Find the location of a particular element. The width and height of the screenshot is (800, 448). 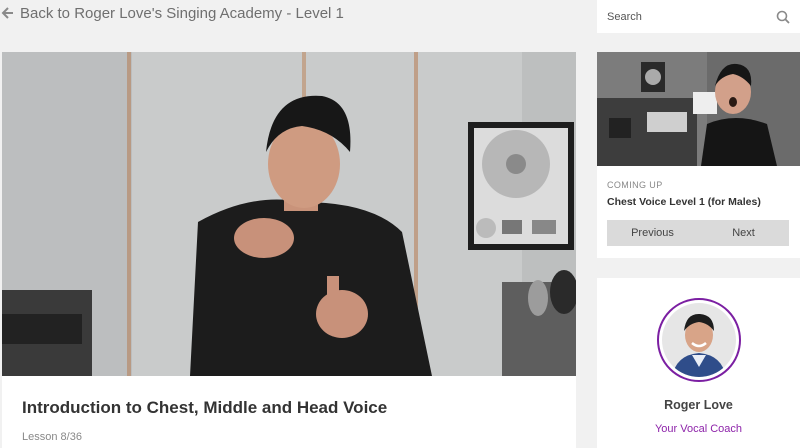

search-box is located at coordinates (698, 16).